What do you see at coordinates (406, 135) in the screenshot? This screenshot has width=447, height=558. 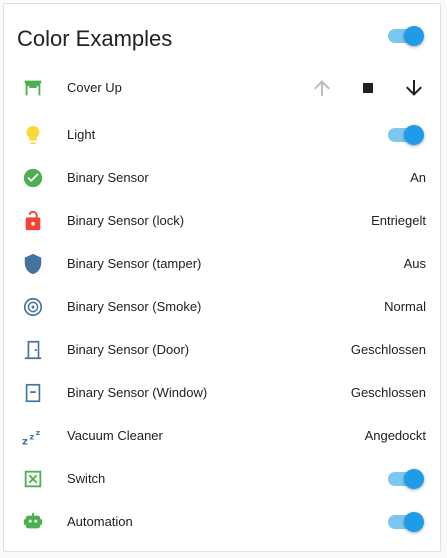 I see `light-toggle` at bounding box center [406, 135].